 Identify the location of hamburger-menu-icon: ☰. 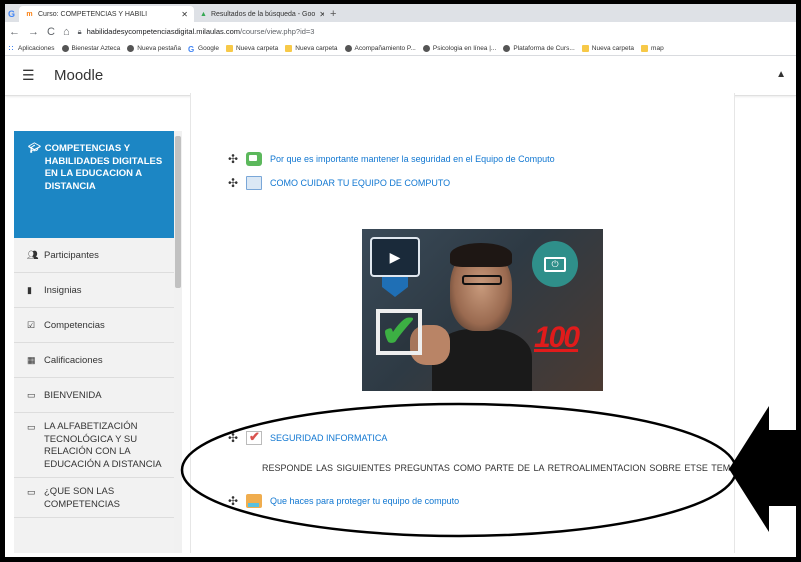
(31, 75).